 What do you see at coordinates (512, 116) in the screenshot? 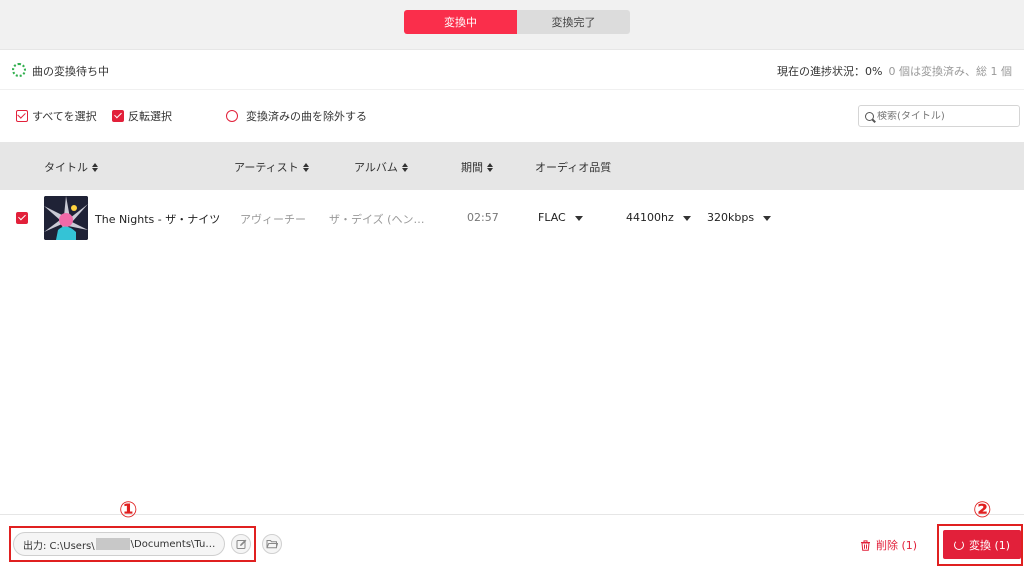
I see `selection-toolbar: すべてを選択 反転選択 変換済みの曲を除外する` at bounding box center [512, 116].